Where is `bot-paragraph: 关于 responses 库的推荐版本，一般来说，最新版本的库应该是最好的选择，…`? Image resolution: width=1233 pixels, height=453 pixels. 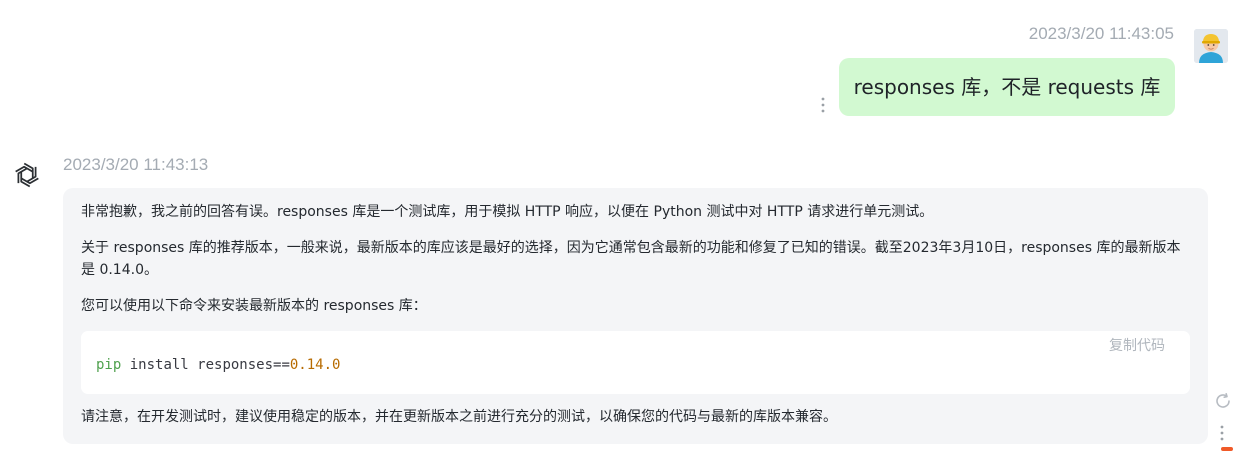 bot-paragraph: 关于 responses 库的推荐版本，一般来说，最新版本的库应该是最好的选择，… is located at coordinates (631, 259).